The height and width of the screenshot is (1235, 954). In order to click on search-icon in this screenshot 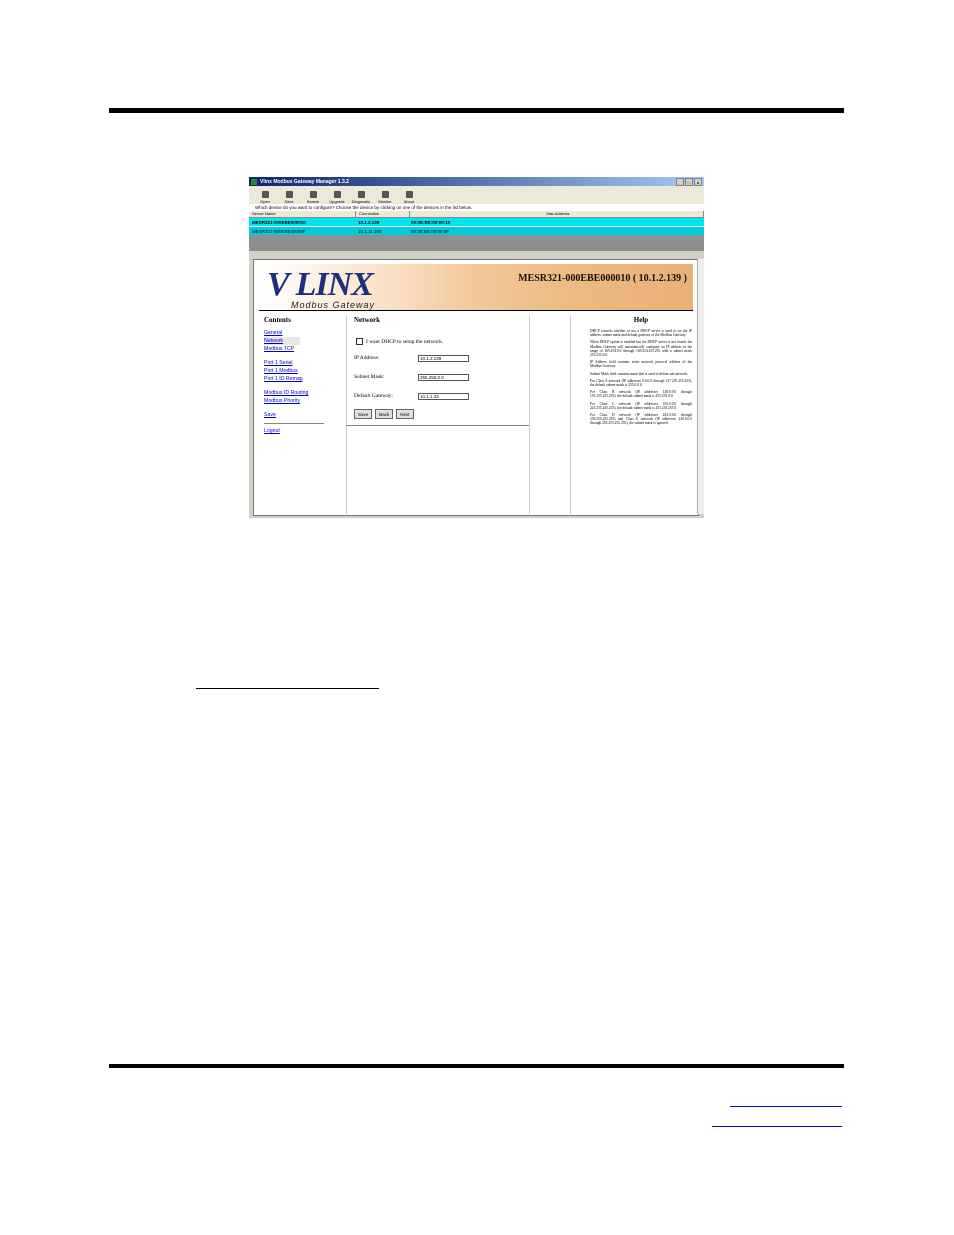, I will do `click(313, 194)`.